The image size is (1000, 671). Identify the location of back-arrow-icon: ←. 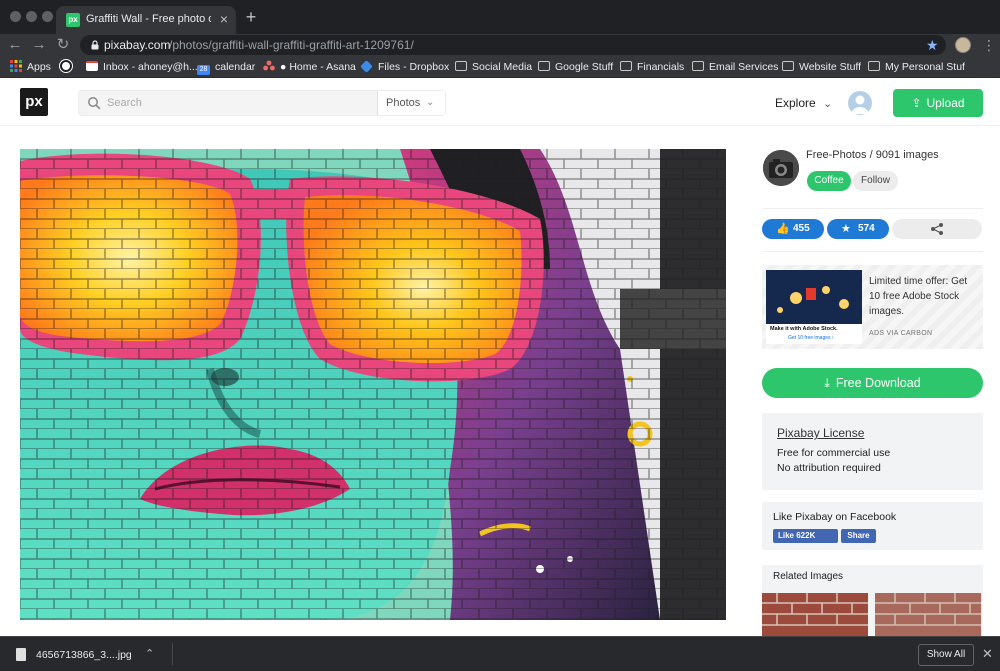
(15, 45).